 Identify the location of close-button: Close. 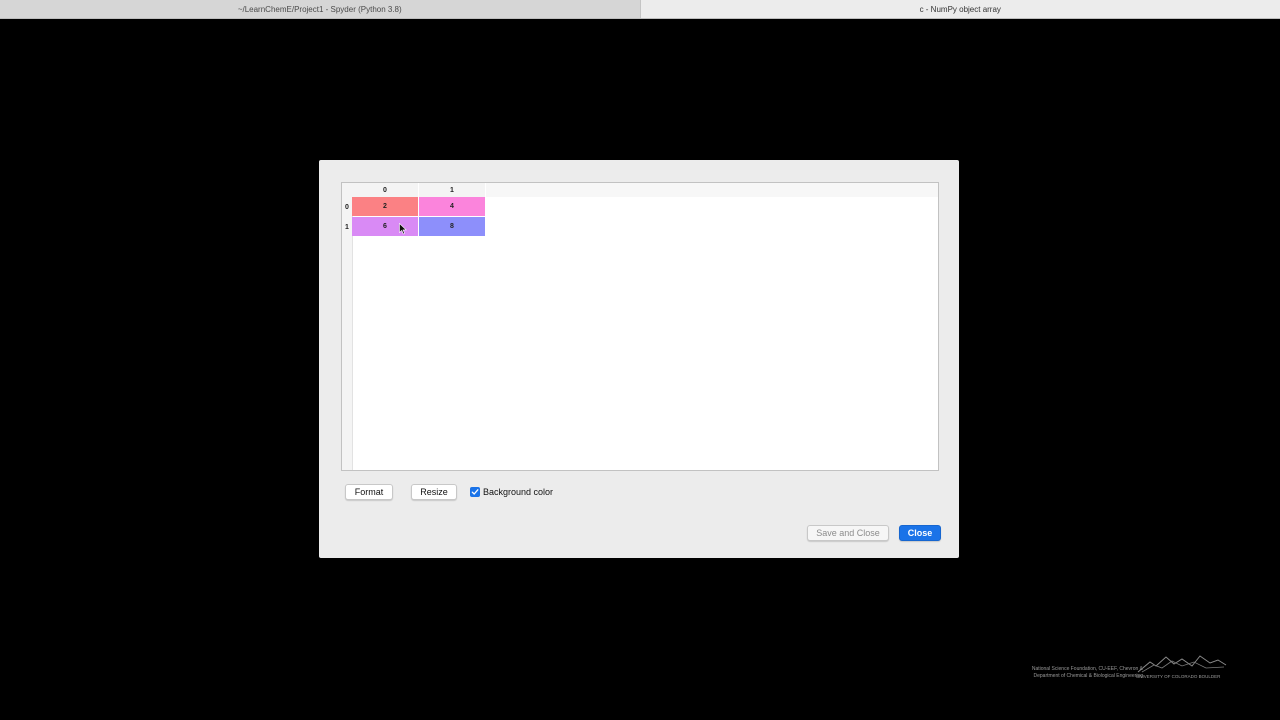
(920, 533).